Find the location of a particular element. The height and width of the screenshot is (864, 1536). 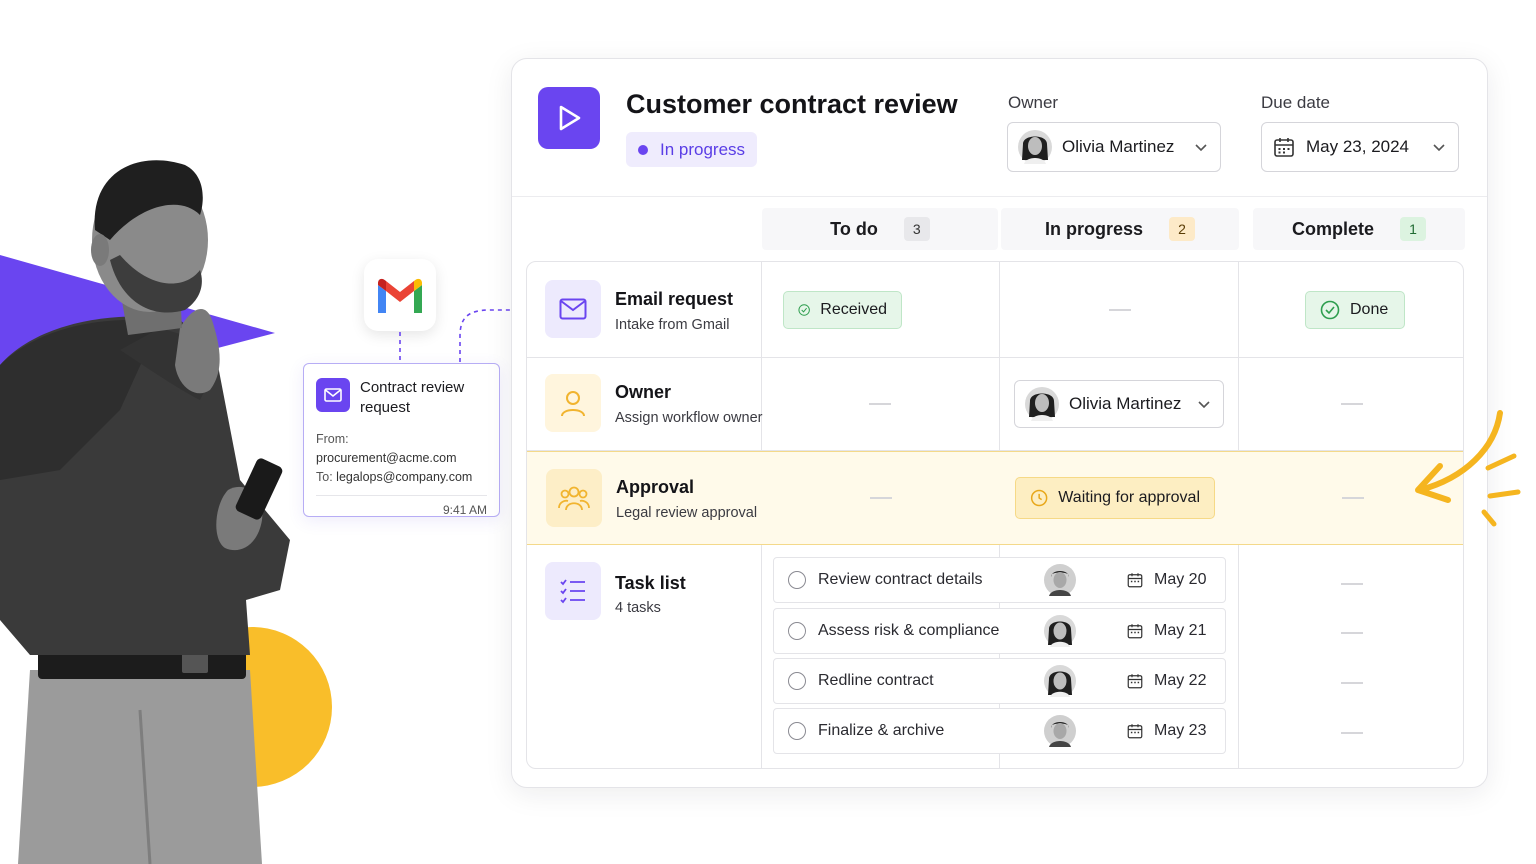

team-icon is located at coordinates (574, 498).